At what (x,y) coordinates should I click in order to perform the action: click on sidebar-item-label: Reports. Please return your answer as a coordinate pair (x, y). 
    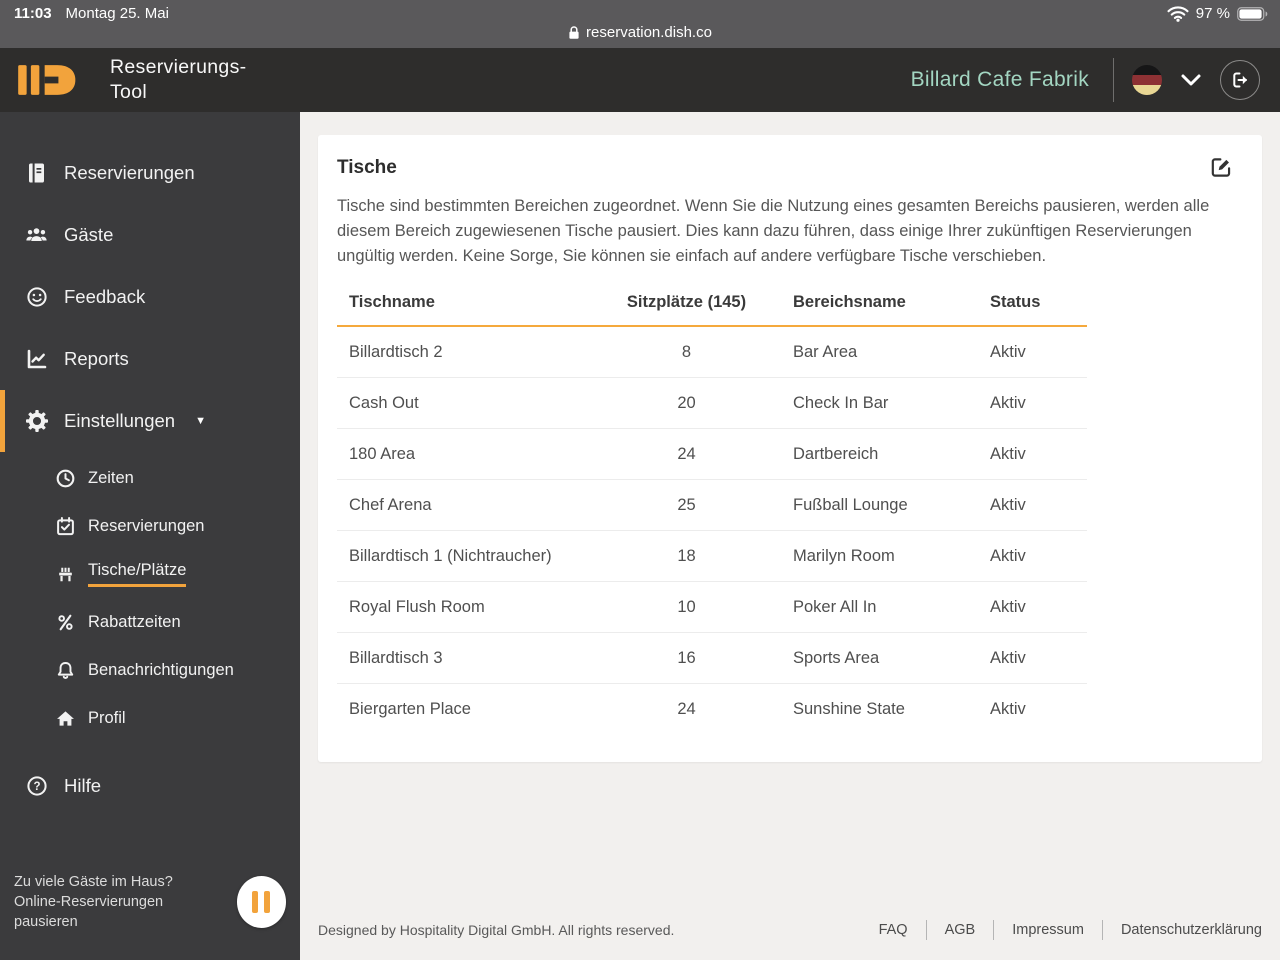
    Looking at the image, I should click on (96, 358).